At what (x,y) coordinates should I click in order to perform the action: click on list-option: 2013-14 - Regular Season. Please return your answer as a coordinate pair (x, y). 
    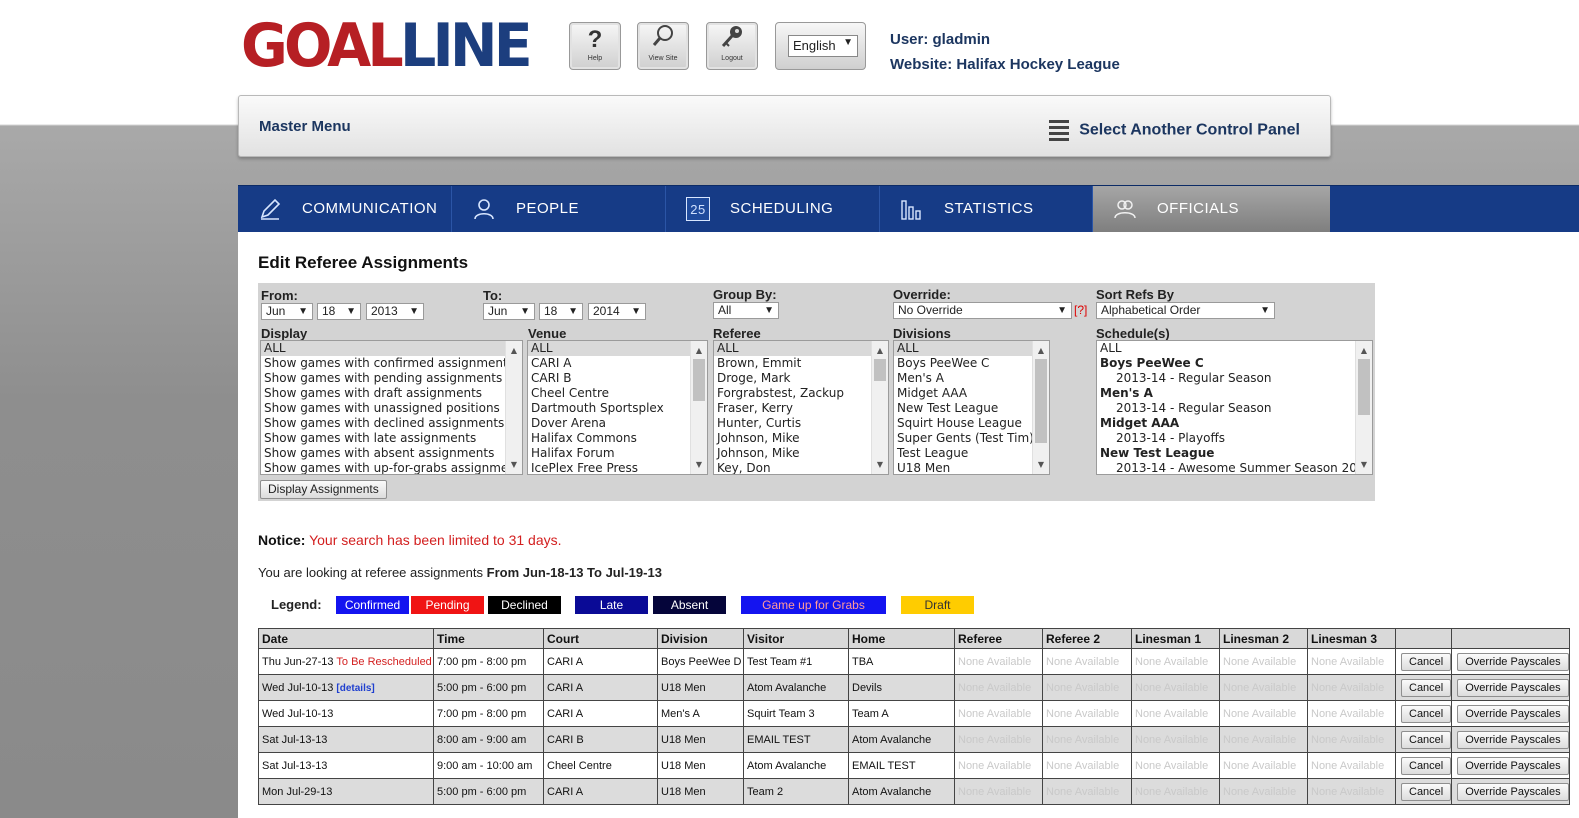
    Looking at the image, I should click on (1234, 408).